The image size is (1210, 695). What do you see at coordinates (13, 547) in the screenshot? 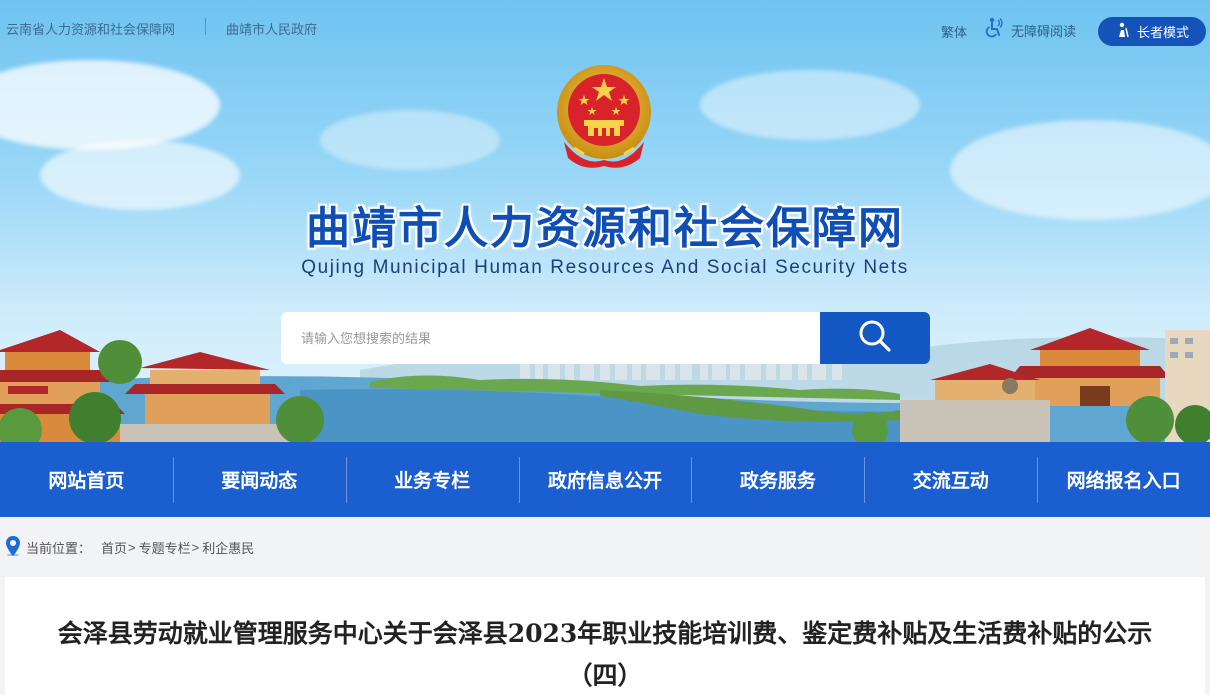
I see `location-pin-icon` at bounding box center [13, 547].